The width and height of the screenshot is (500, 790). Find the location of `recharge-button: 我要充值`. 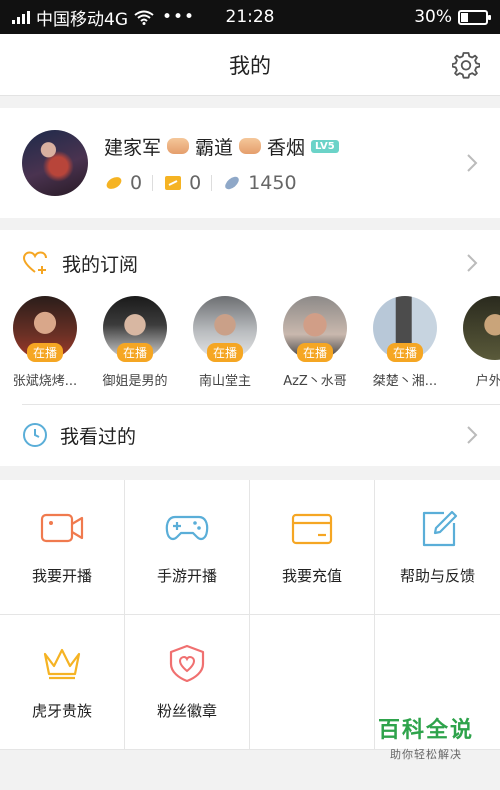

recharge-button: 我要充值 is located at coordinates (312, 547).